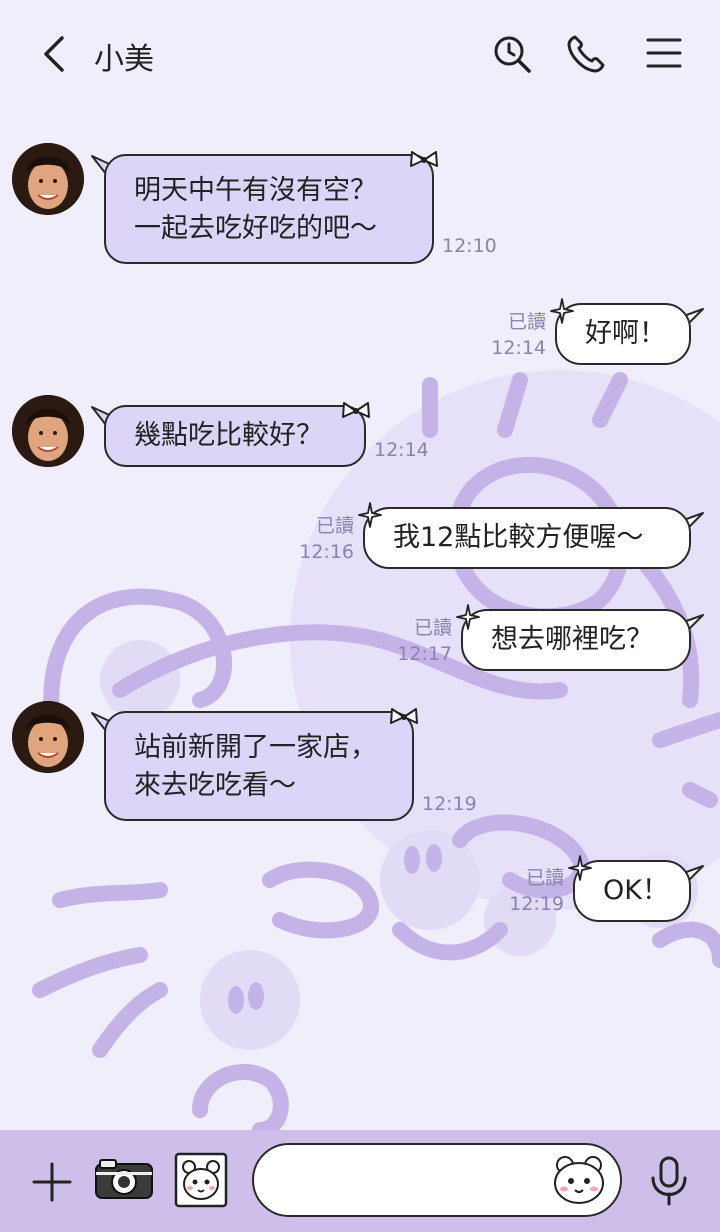 The height and width of the screenshot is (1232, 720). I want to click on message-bubble-outgoing: 想去哪裡吃？, so click(580, 637).